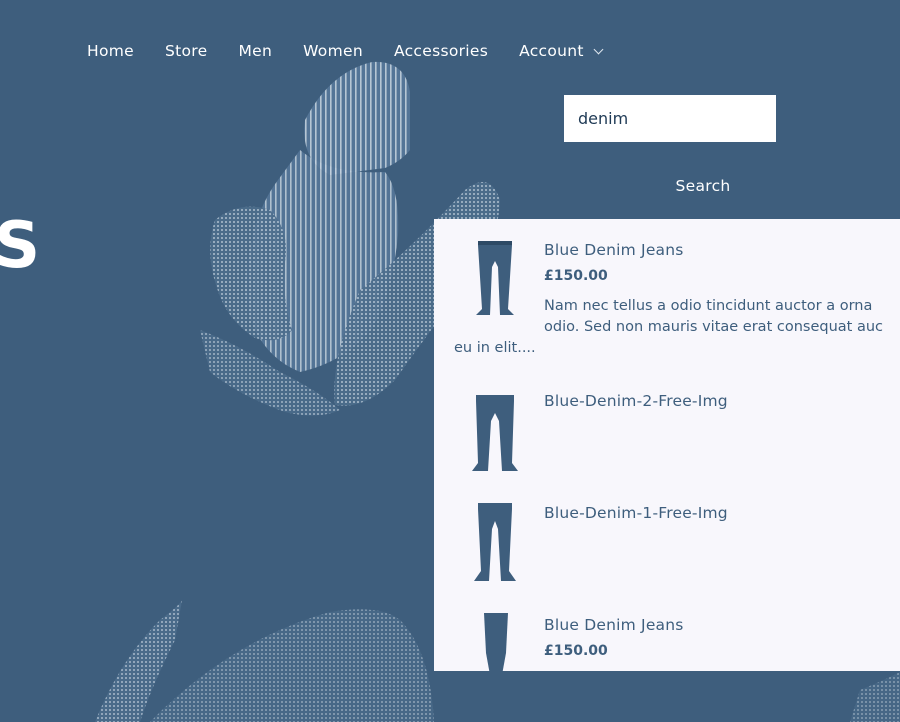  I want to click on nav-item-label: Accessories, so click(441, 51).